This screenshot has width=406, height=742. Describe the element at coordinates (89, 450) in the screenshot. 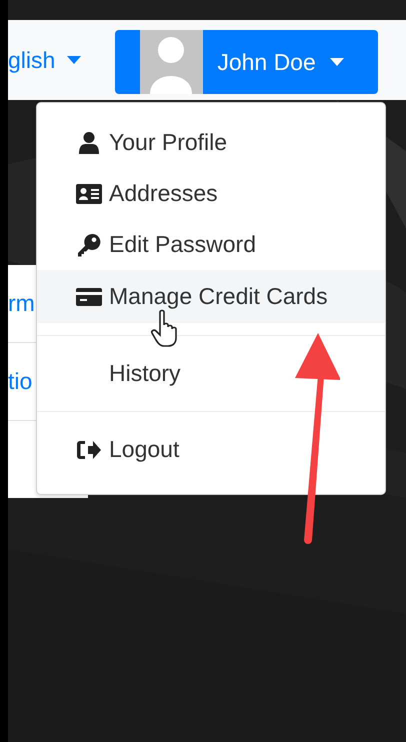

I see `logout-icon` at that location.